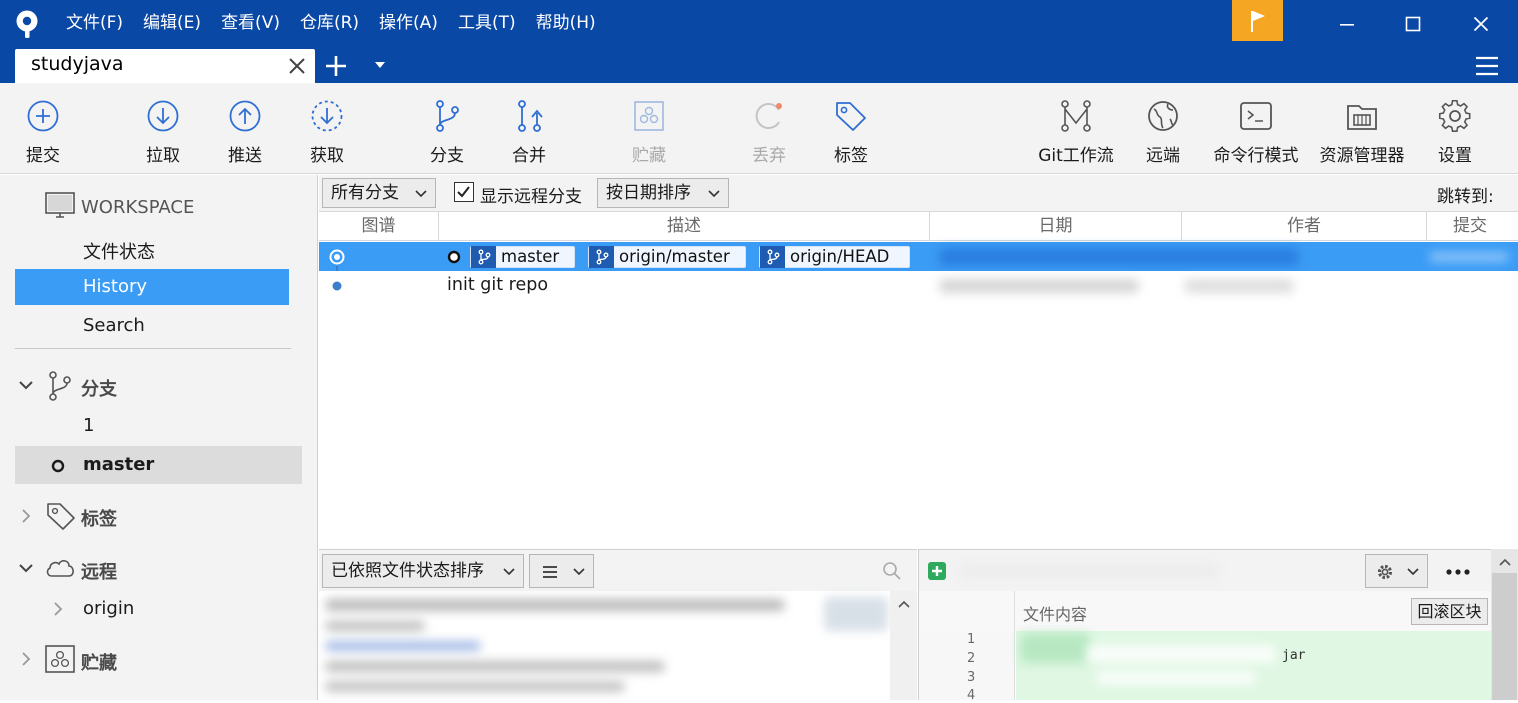 This screenshot has width=1518, height=703. Describe the element at coordinates (250, 23) in the screenshot. I see `menu-view: 查看(V)` at that location.